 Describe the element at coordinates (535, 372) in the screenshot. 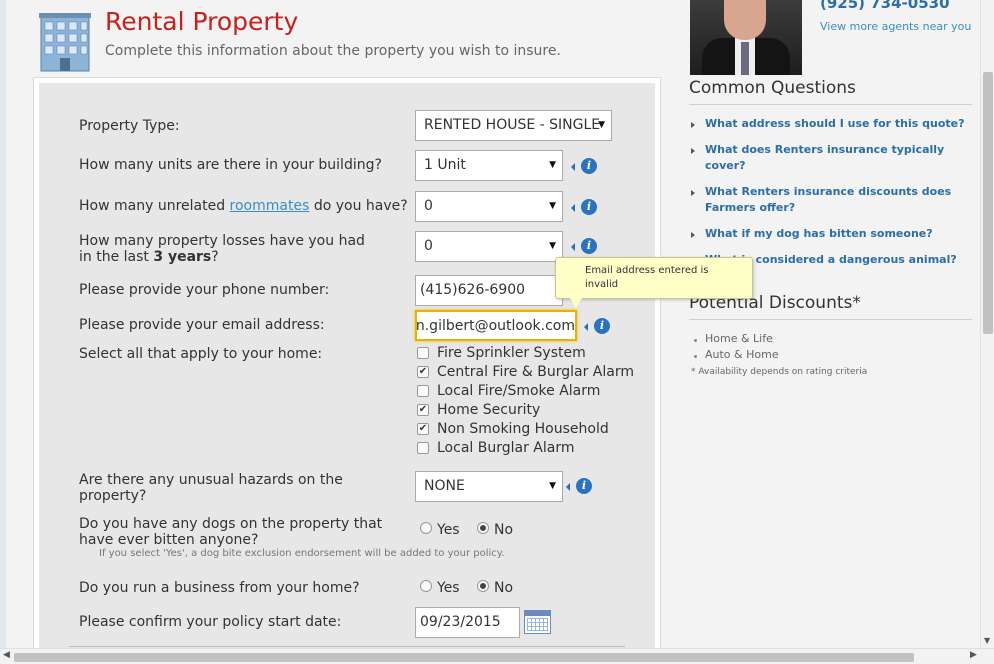

I see `feature-checkbox-label: Central Fire & Burglar Alarm` at that location.